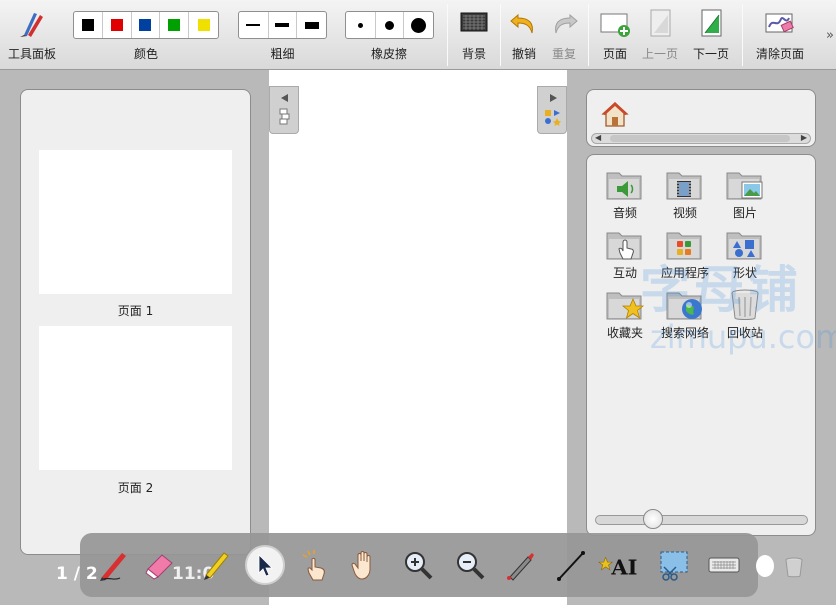 The image size is (836, 605). Describe the element at coordinates (653, 519) in the screenshot. I see `thumbnail-size-slider-handle` at that location.